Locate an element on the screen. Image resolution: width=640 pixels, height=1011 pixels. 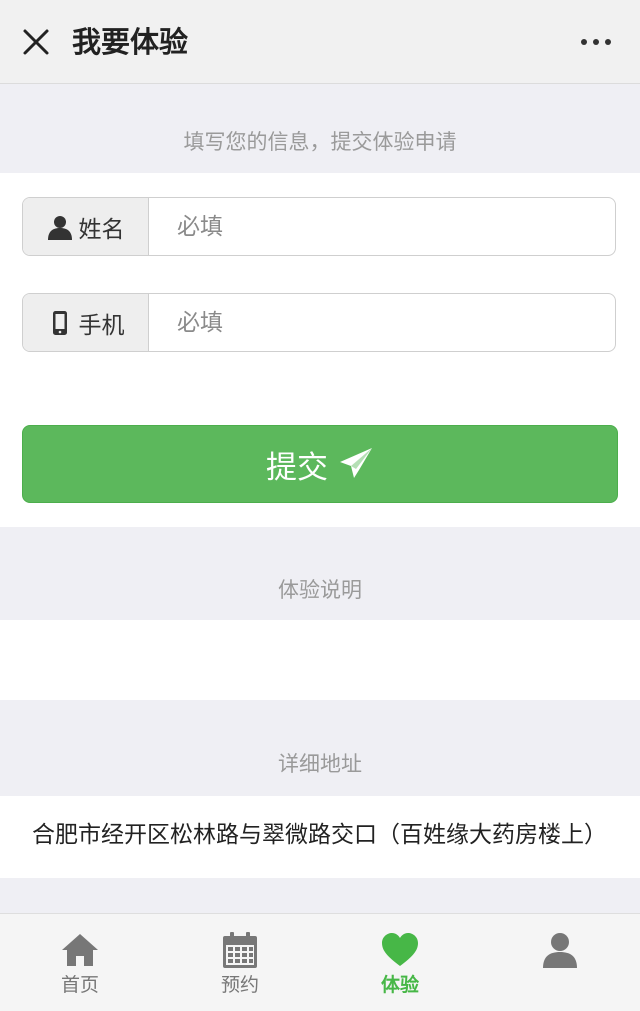
tab-experience: 体验 is located at coordinates (400, 962).